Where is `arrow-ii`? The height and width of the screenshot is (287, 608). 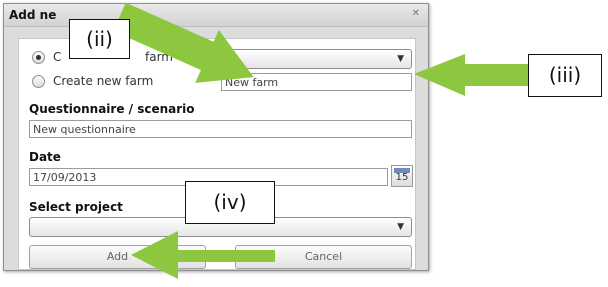 arrow-ii is located at coordinates (183, 42).